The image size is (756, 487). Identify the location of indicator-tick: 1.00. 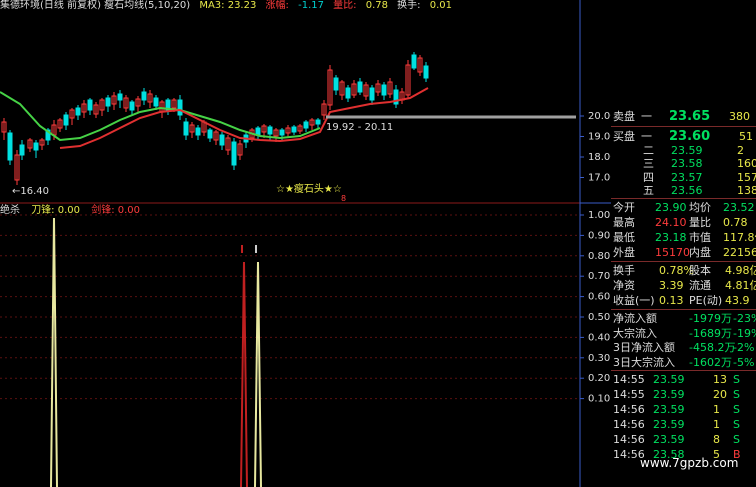
(599, 215).